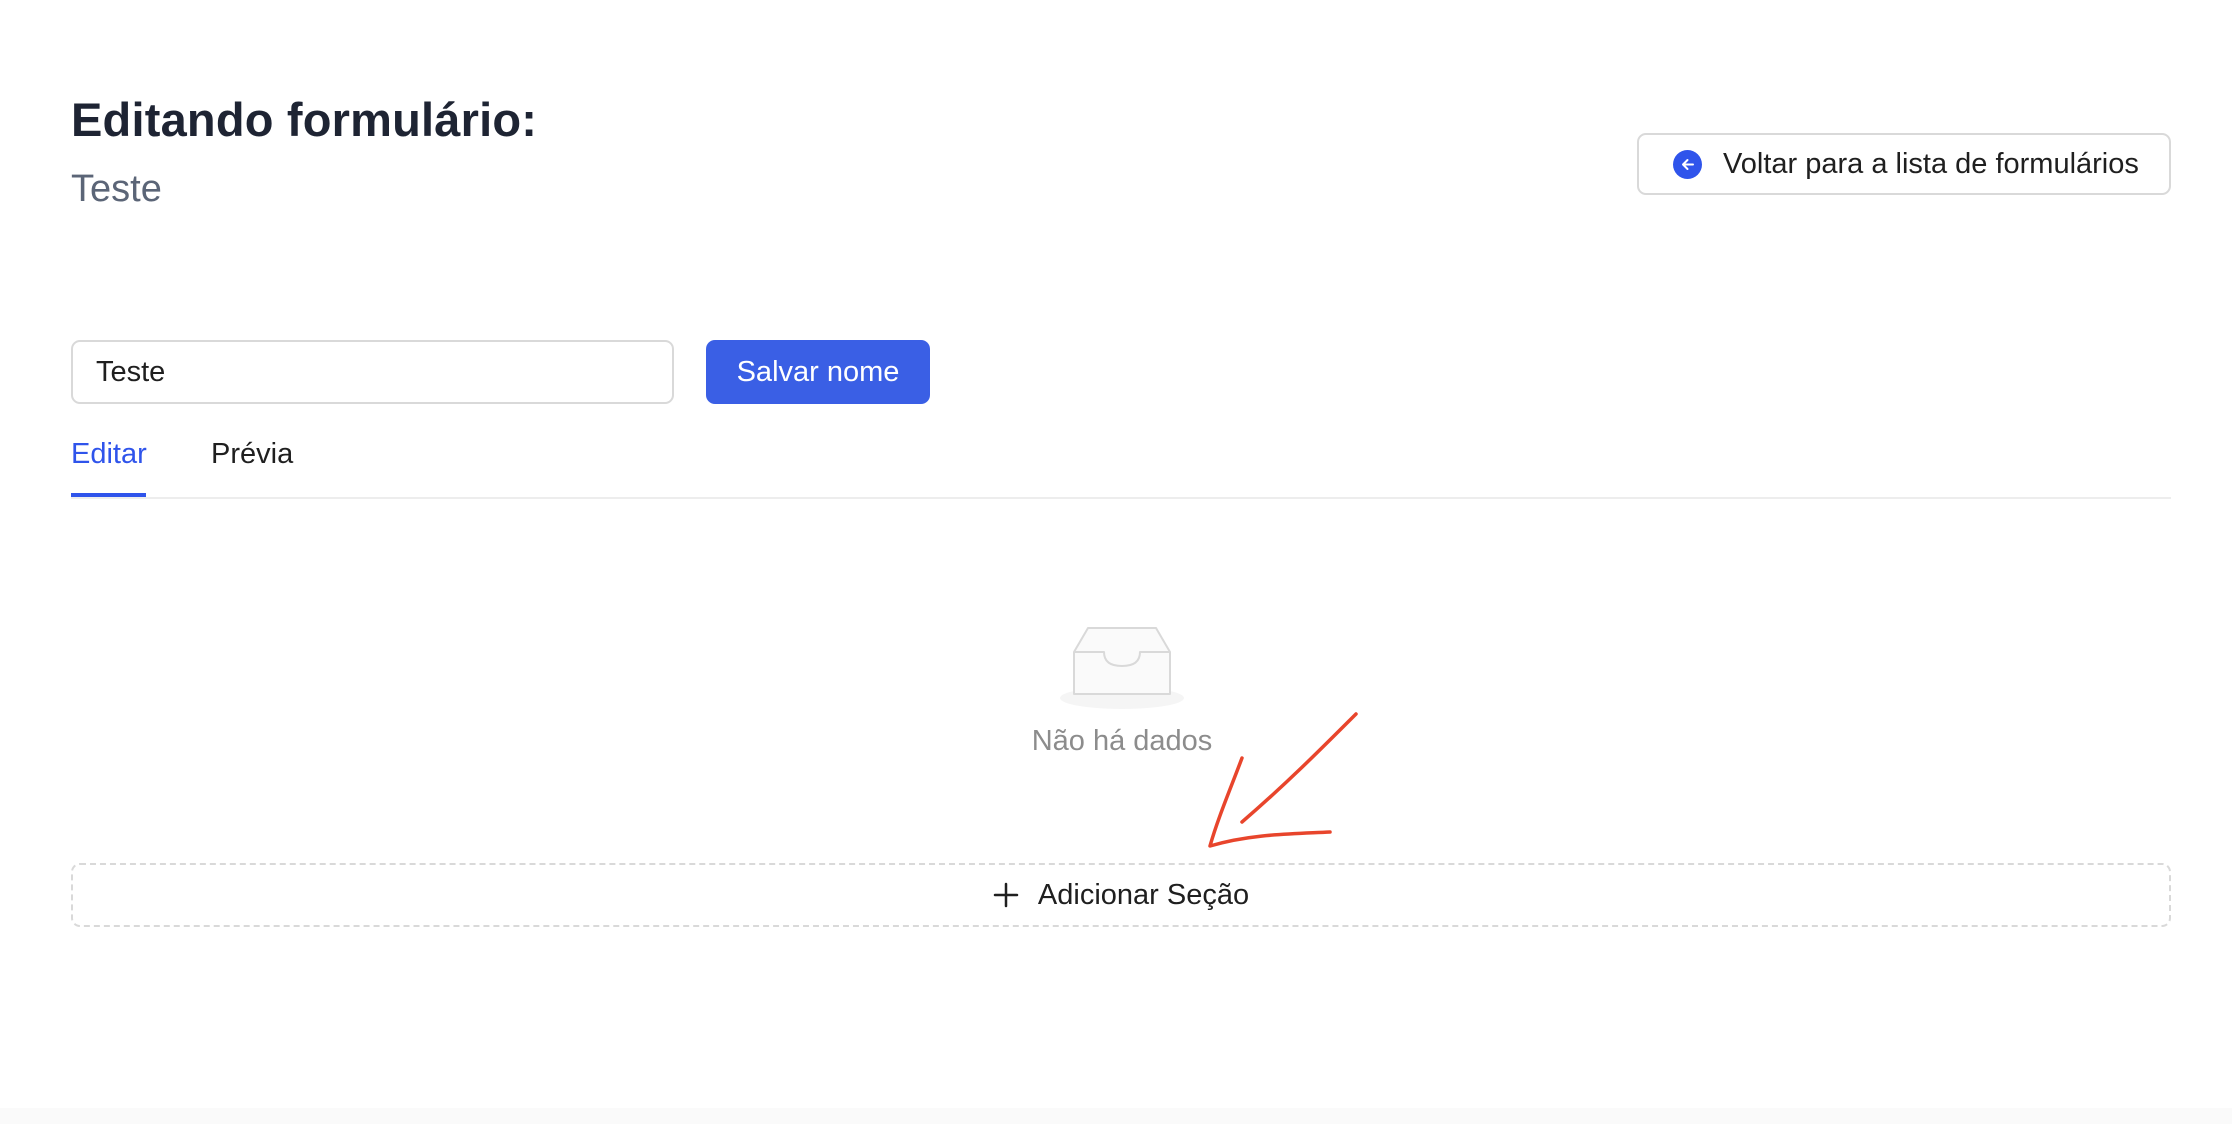 The image size is (2232, 1124). I want to click on page-bottom-band, so click(1116, 1116).